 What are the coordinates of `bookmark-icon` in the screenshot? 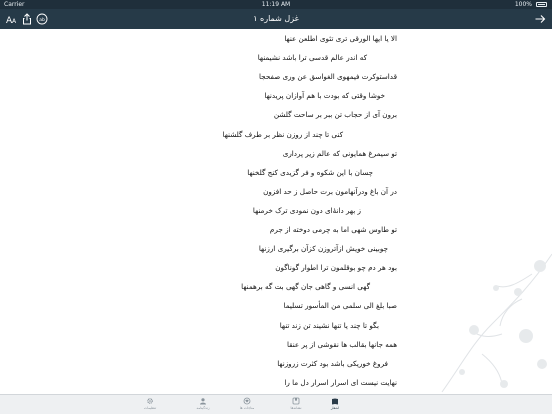 It's located at (296, 401).